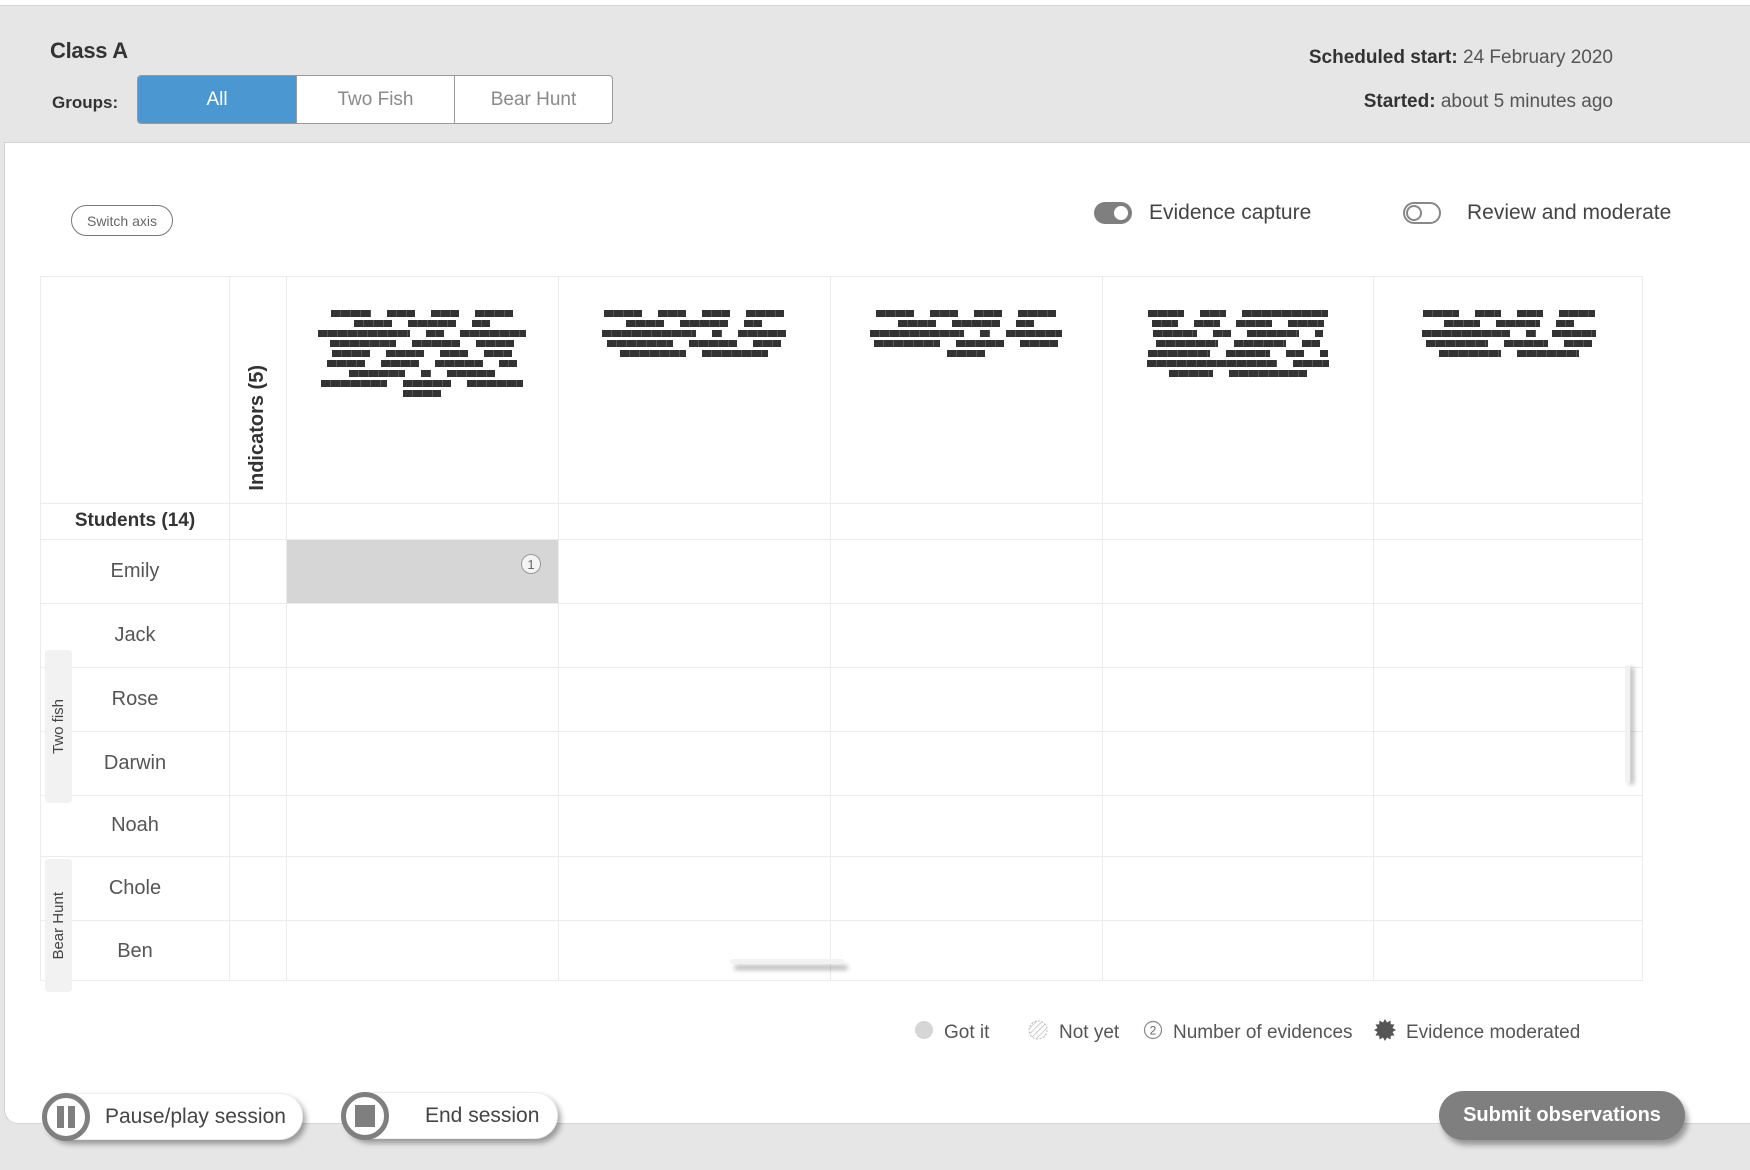 The width and height of the screenshot is (1750, 1170). I want to click on evidence-capture-toggle: Evidence capture, so click(1202, 213).